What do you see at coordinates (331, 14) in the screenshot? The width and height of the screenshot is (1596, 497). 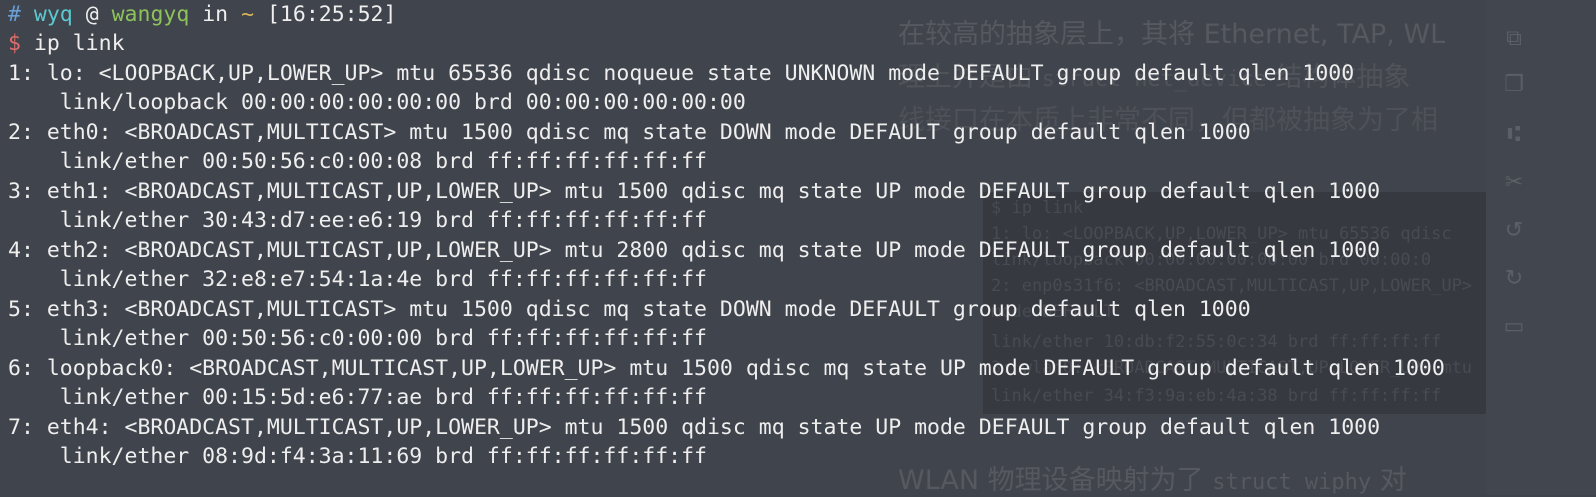 I see `prompt-timestamp: [16:25:52]` at bounding box center [331, 14].